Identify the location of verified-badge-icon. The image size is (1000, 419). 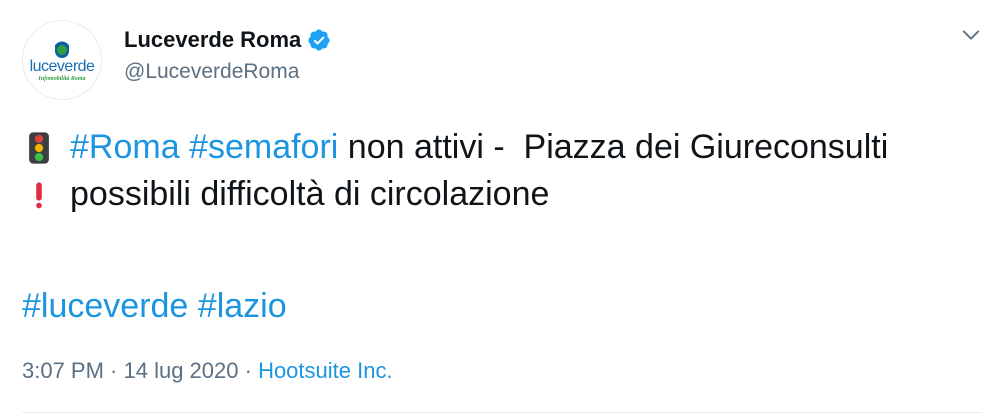
(319, 40).